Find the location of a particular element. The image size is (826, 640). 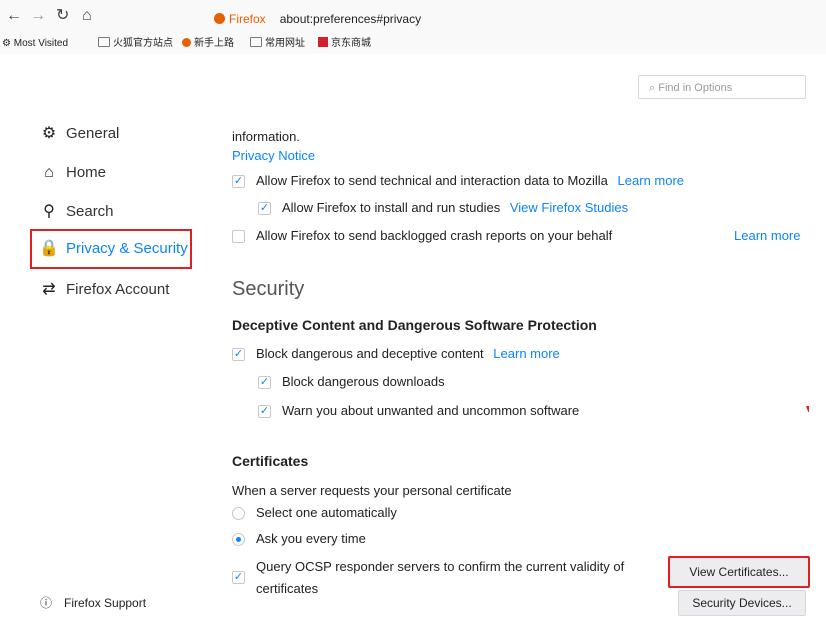

nav-toolbar: ← → ↻ ⌂ Firefox about:preferences#privacy is located at coordinates (413, 17).